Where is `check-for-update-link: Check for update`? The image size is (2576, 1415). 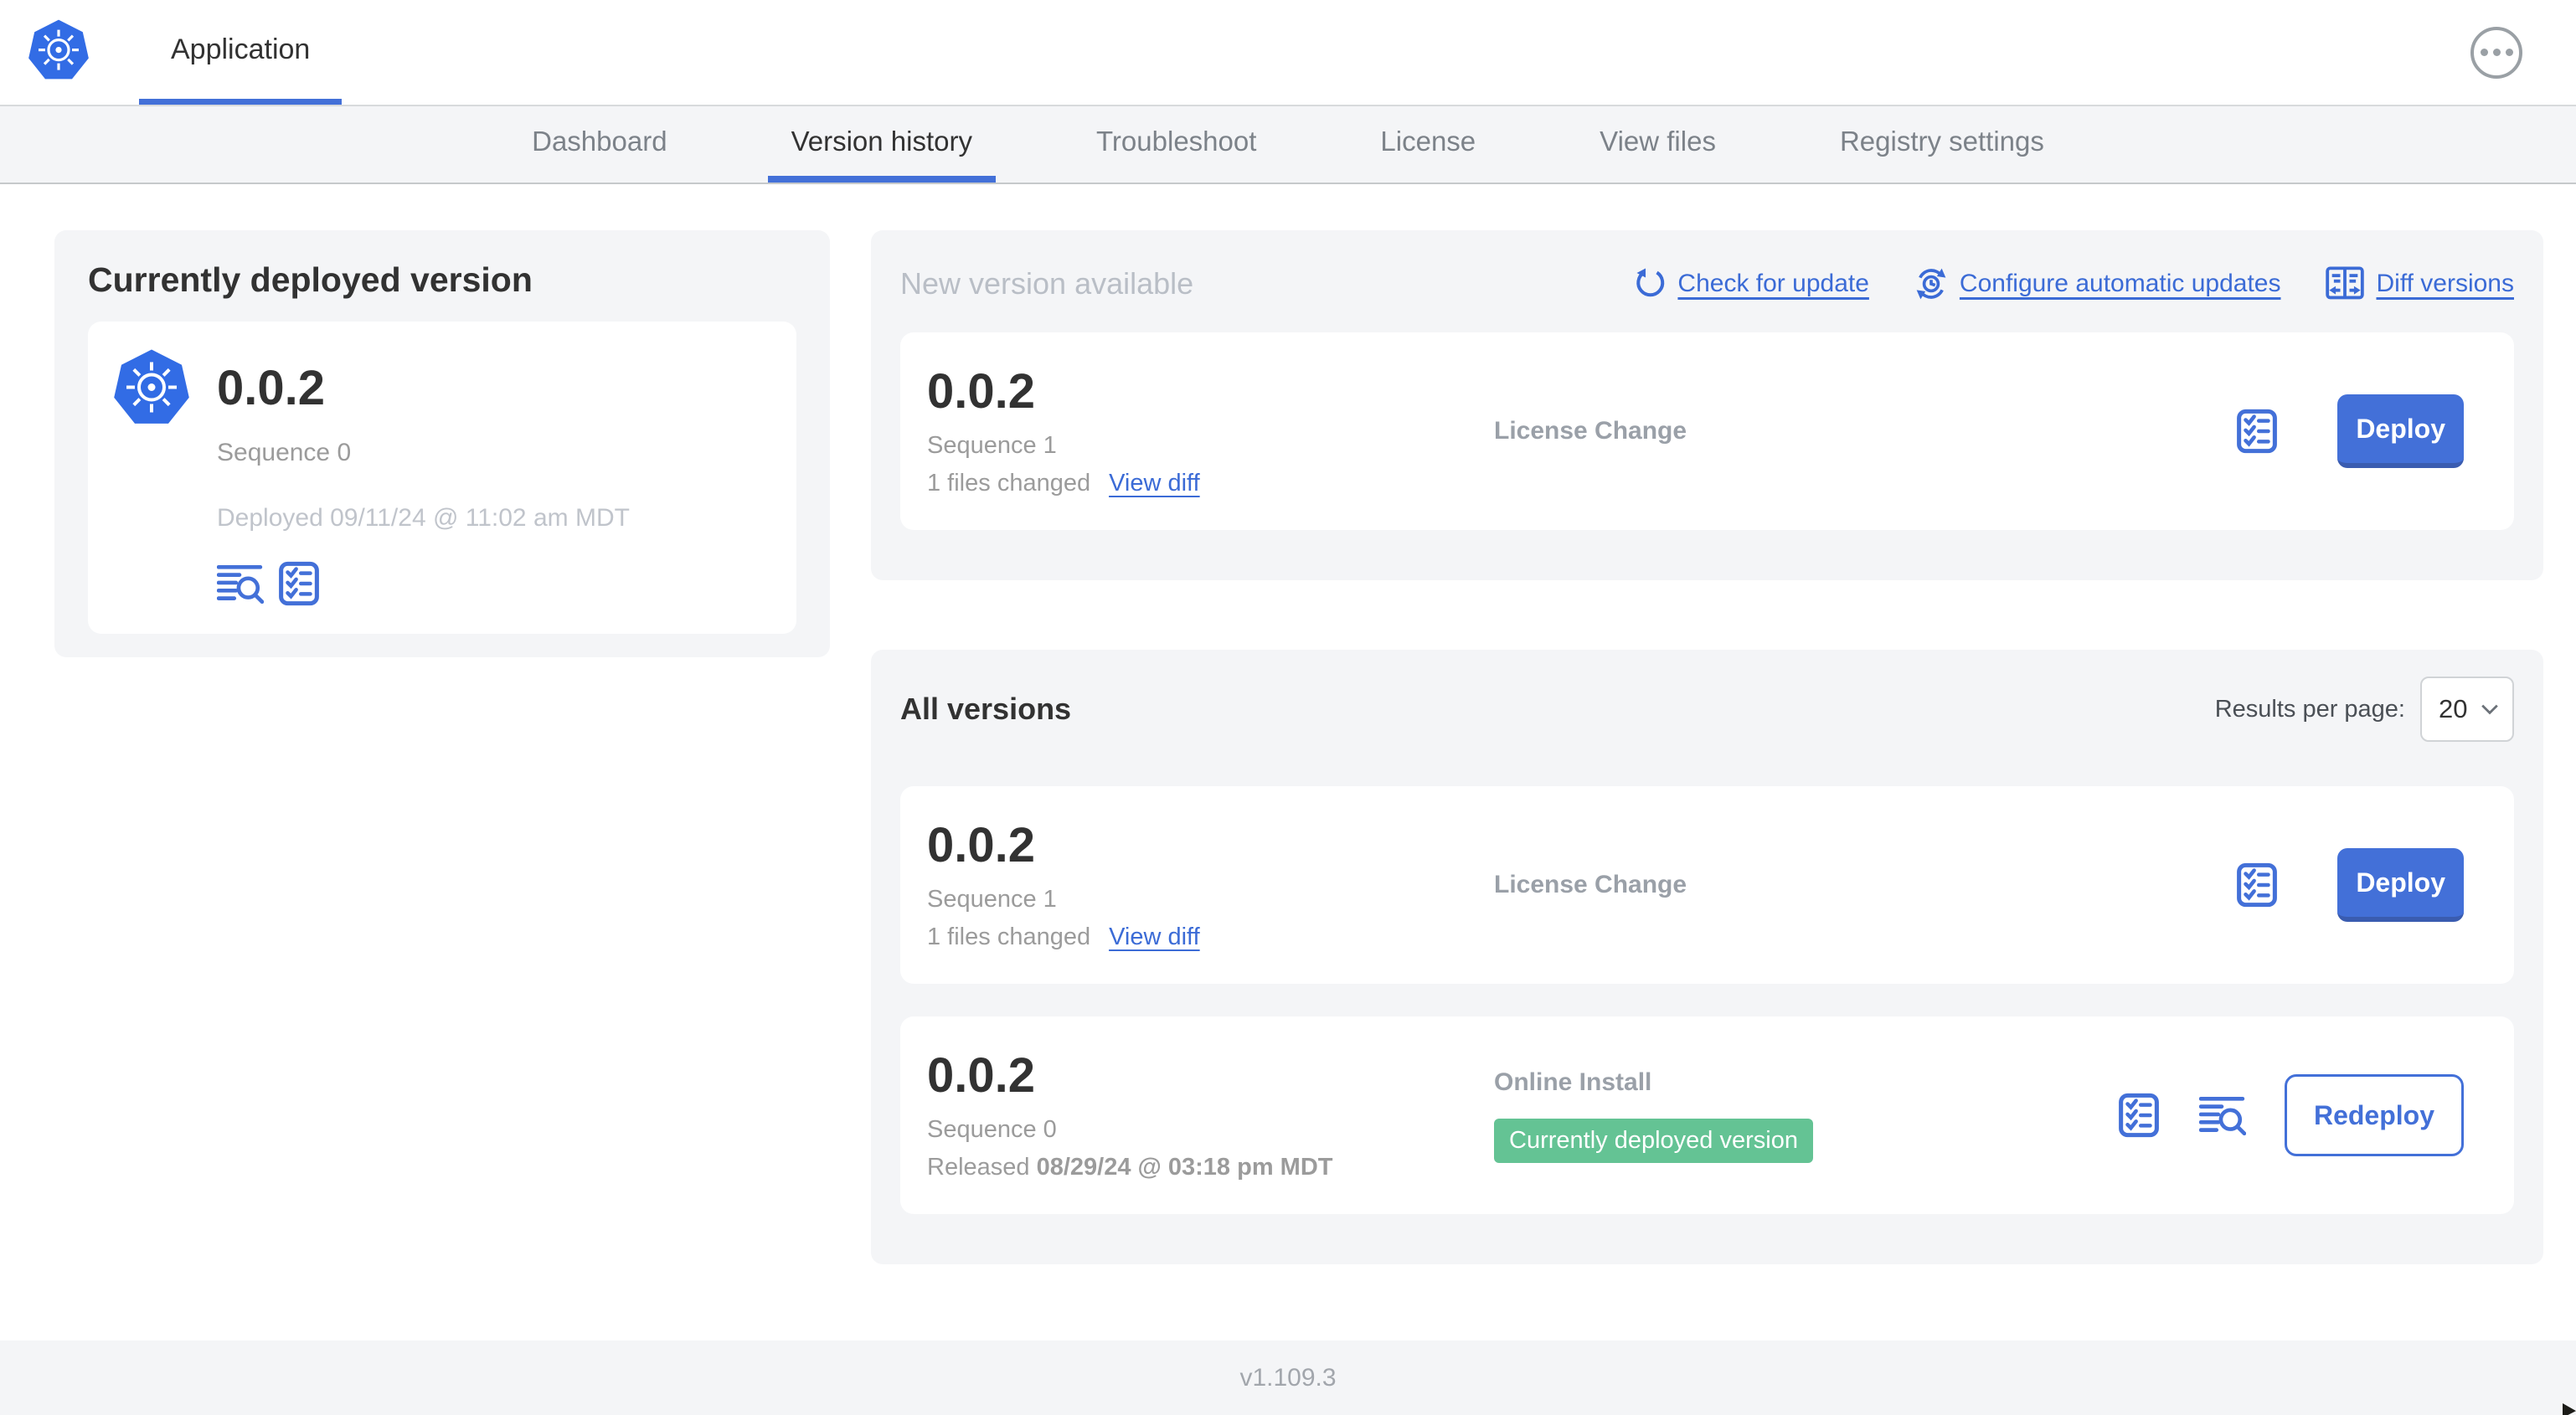 check-for-update-link: Check for update is located at coordinates (1751, 284).